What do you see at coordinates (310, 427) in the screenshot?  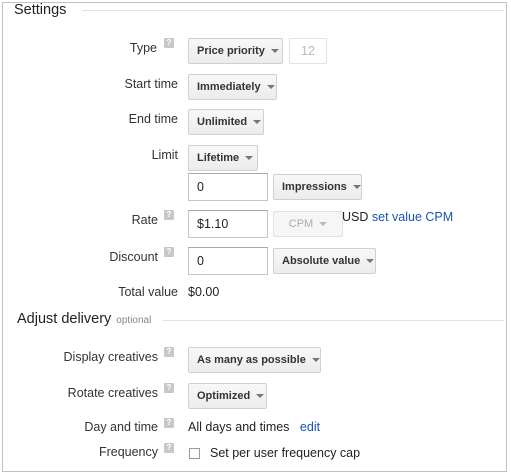 I see `day-and-time-edit-link: edit` at bounding box center [310, 427].